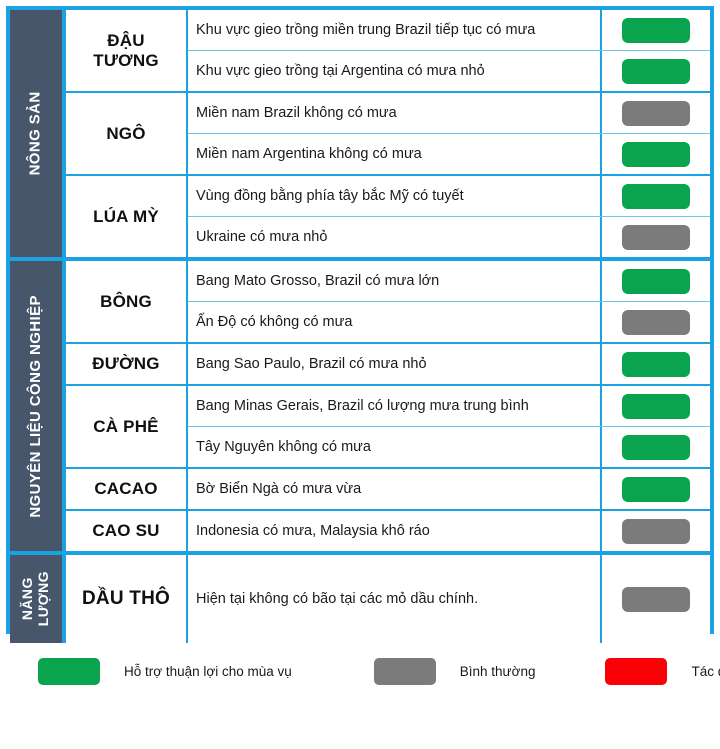 The image size is (720, 749). I want to click on category-strip: NGUYÊN LIỆU CÔNG NGHIỆP, so click(38, 406).